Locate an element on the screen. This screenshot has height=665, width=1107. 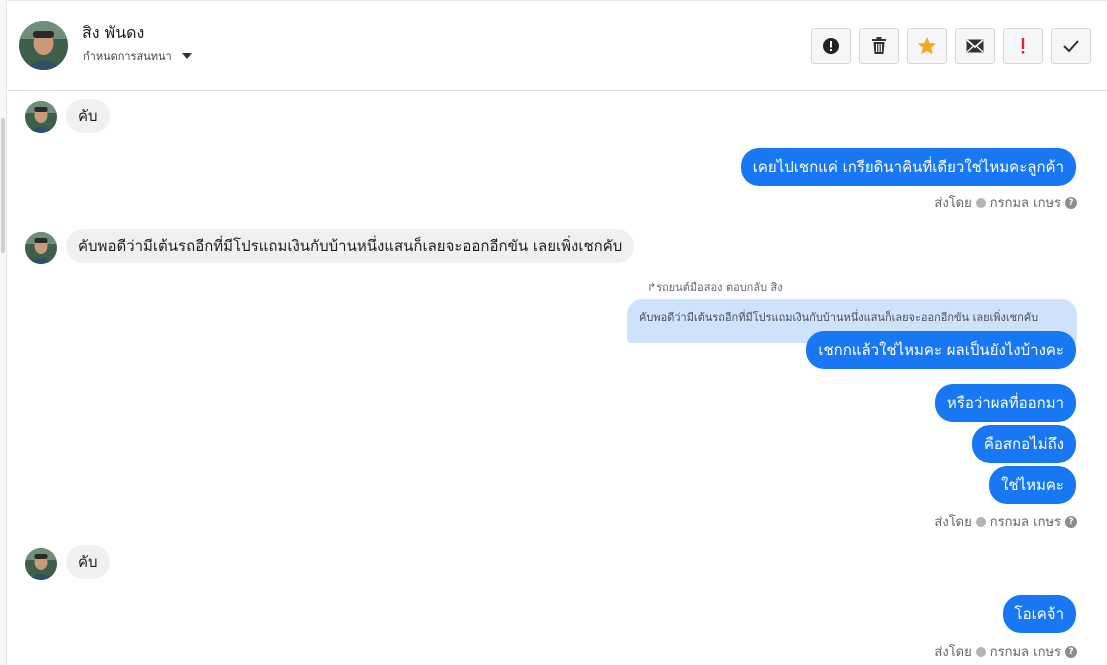
envelope-icon is located at coordinates (975, 46).